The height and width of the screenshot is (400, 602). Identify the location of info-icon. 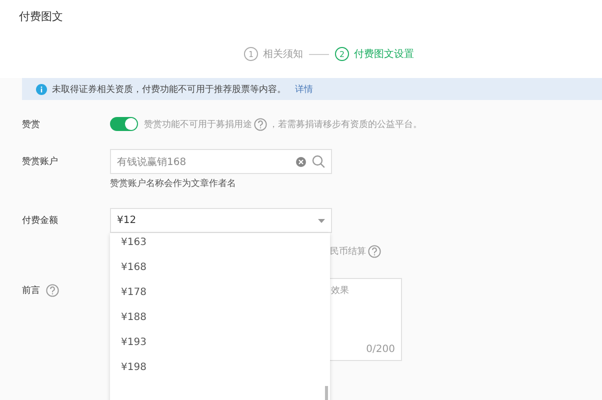
(41, 89).